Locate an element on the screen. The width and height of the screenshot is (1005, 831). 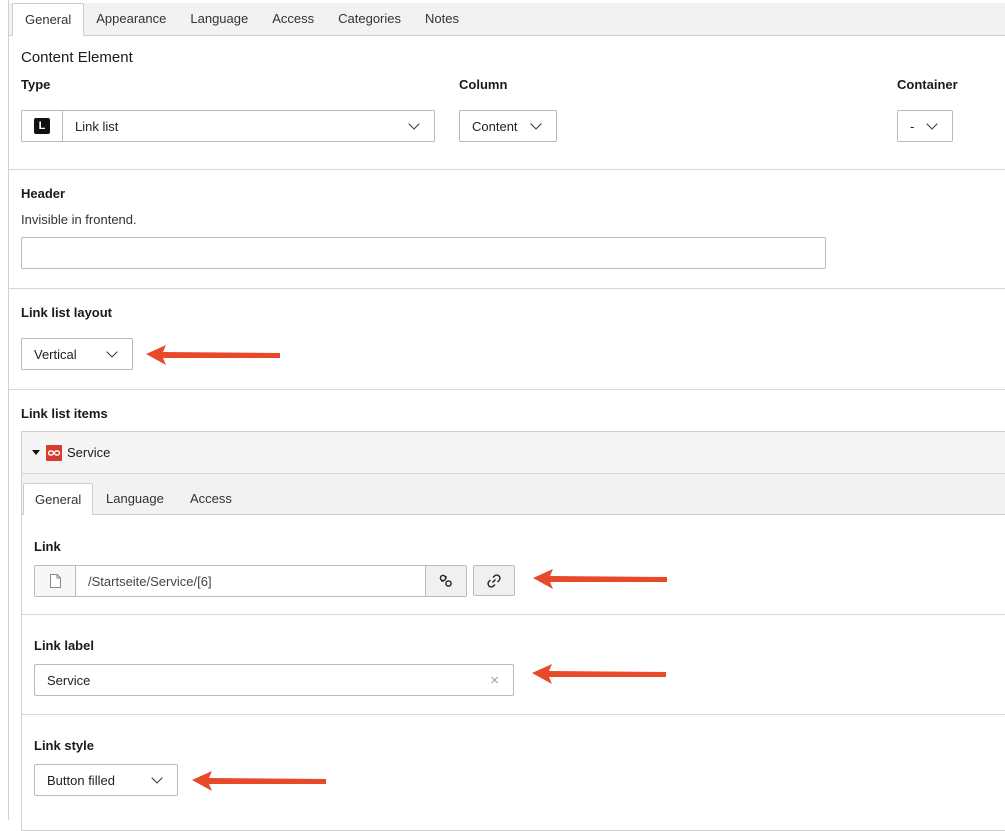
tab-categories: Categories is located at coordinates (369, 19).